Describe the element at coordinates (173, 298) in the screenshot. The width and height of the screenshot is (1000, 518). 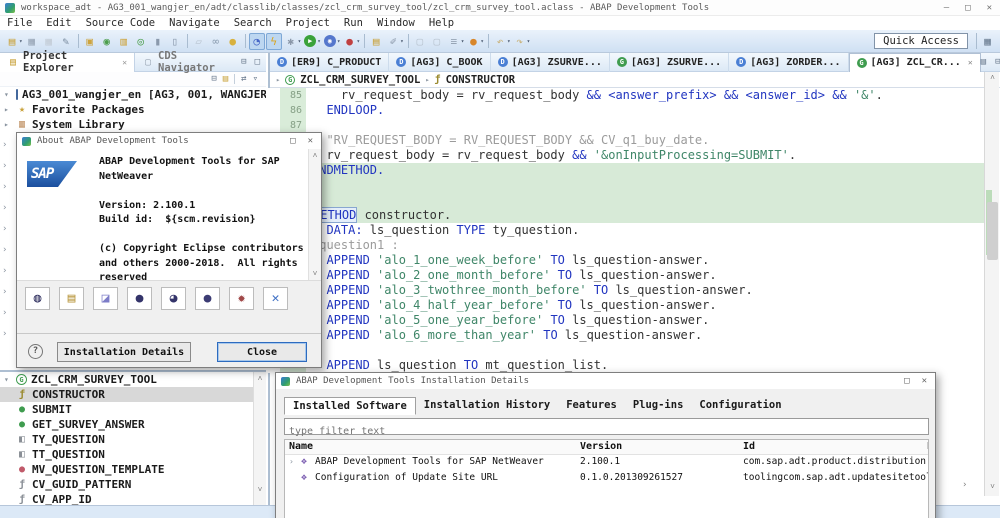
I see `equinox-icon: ◕` at that location.